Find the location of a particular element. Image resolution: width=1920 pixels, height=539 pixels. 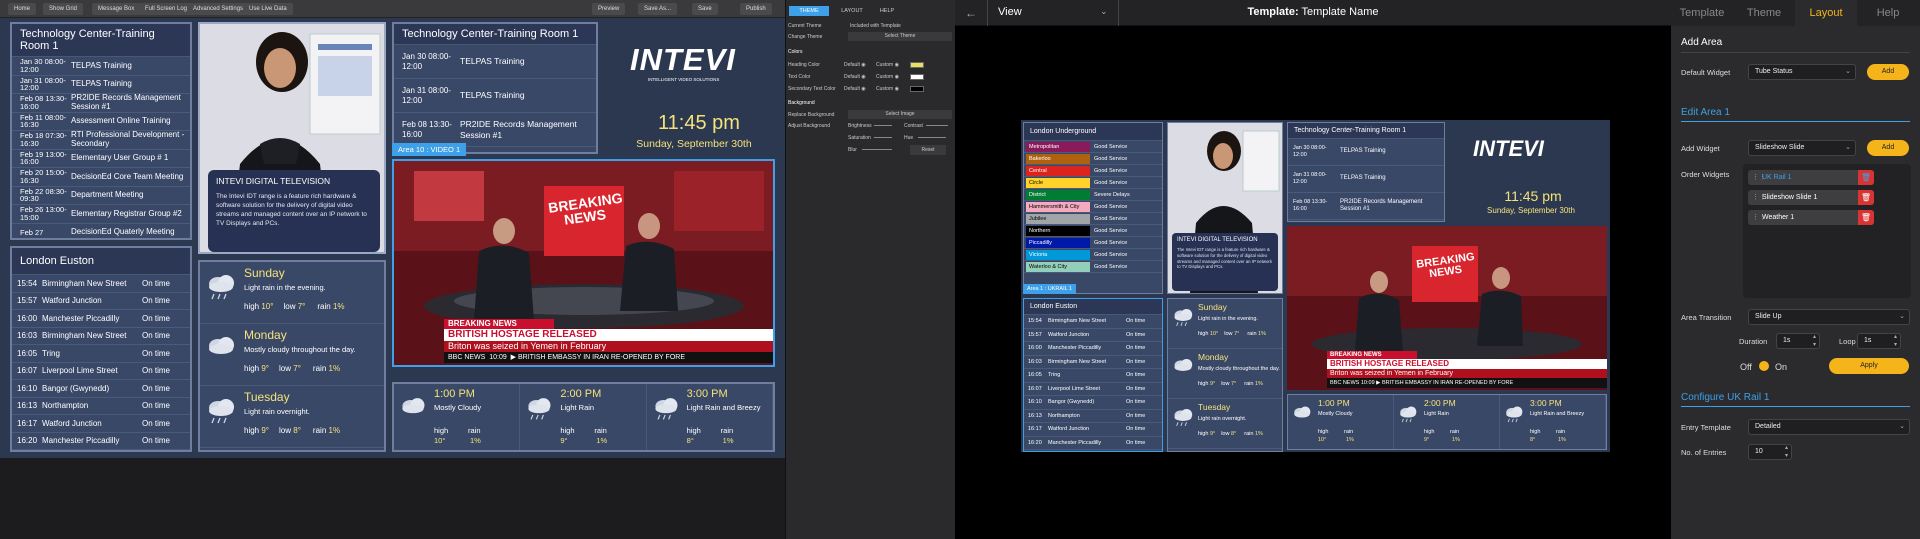

entries-stepper: 10 ▴ ▾ is located at coordinates (1770, 452).